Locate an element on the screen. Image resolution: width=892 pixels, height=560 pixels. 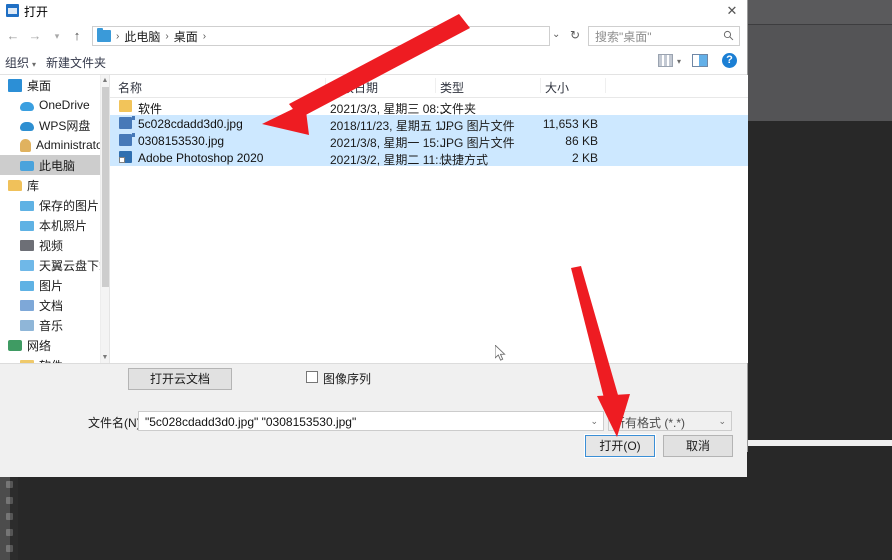
breadcrumb-item-desktop: 桌面 is located at coordinates (186, 36).